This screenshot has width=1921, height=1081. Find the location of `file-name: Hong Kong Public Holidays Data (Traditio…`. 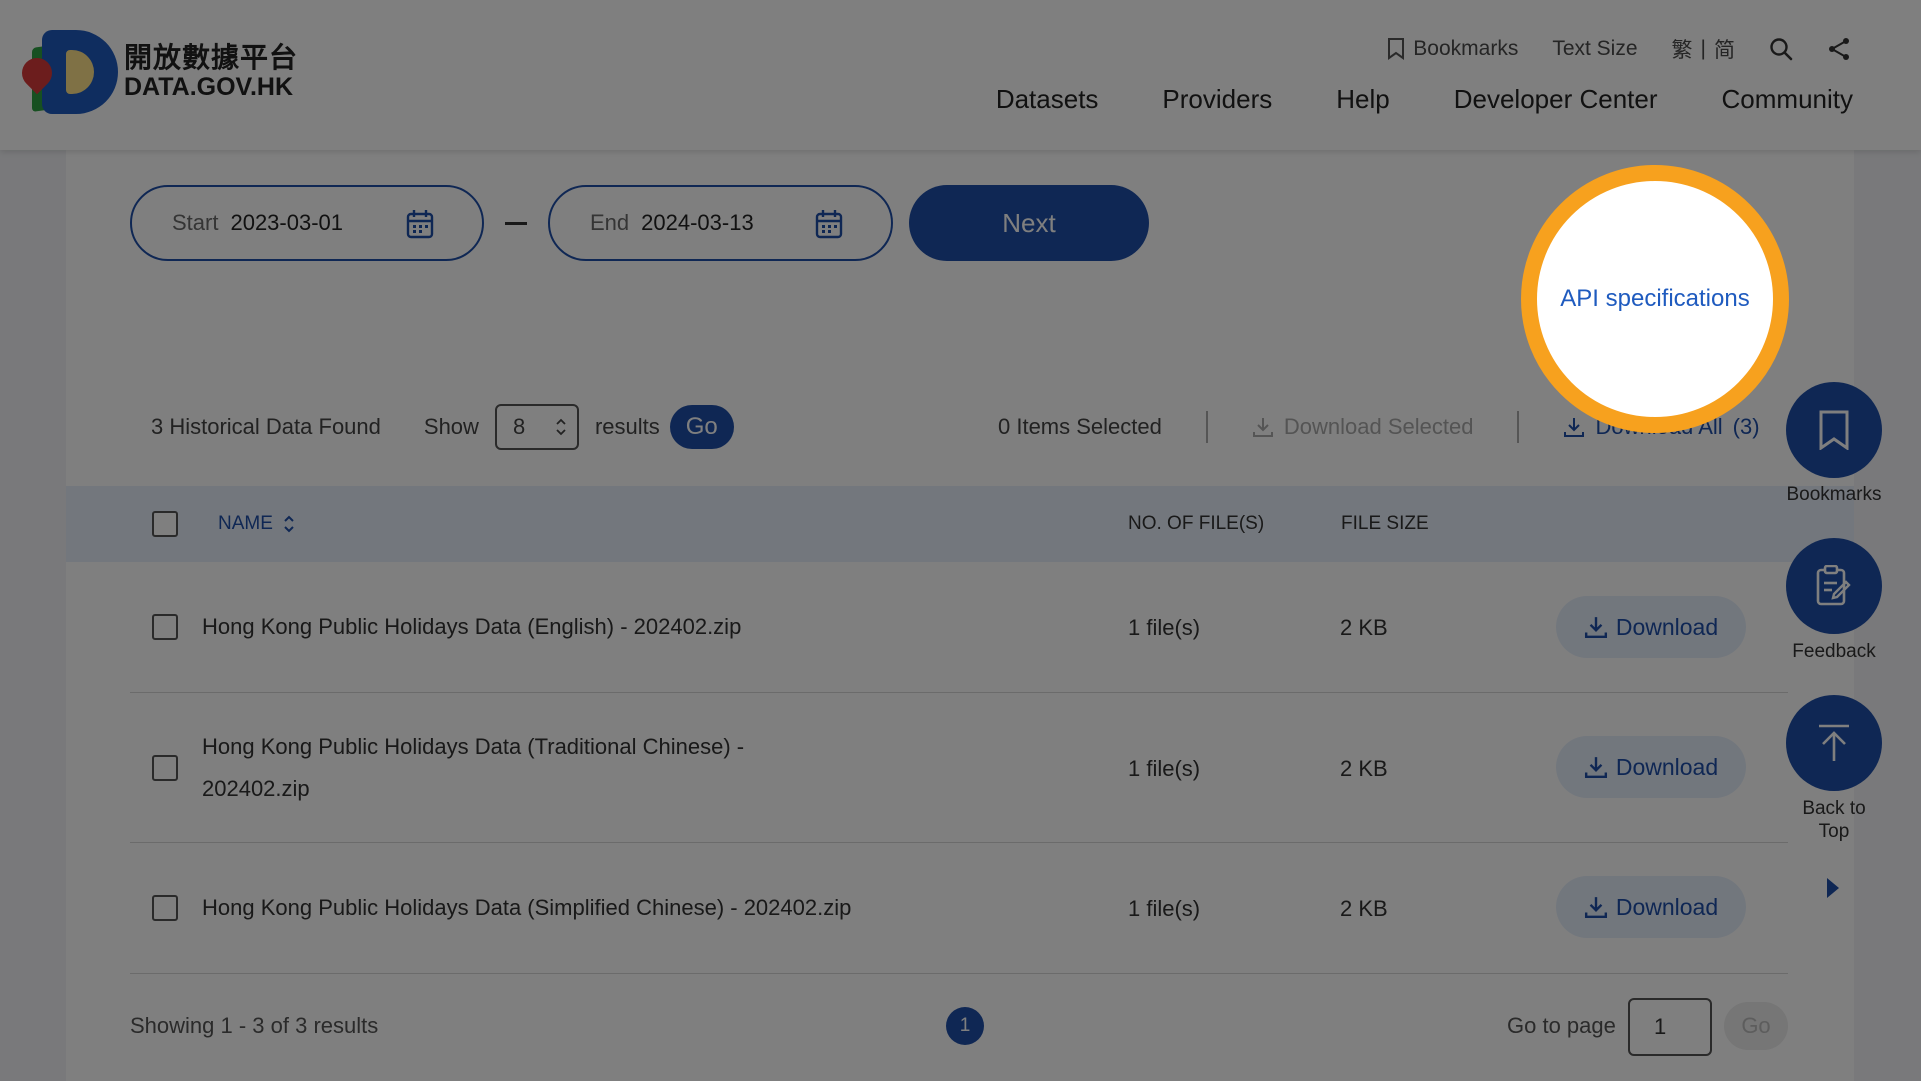

file-name: Hong Kong Public Holidays Data (Traditio… is located at coordinates (473, 768).